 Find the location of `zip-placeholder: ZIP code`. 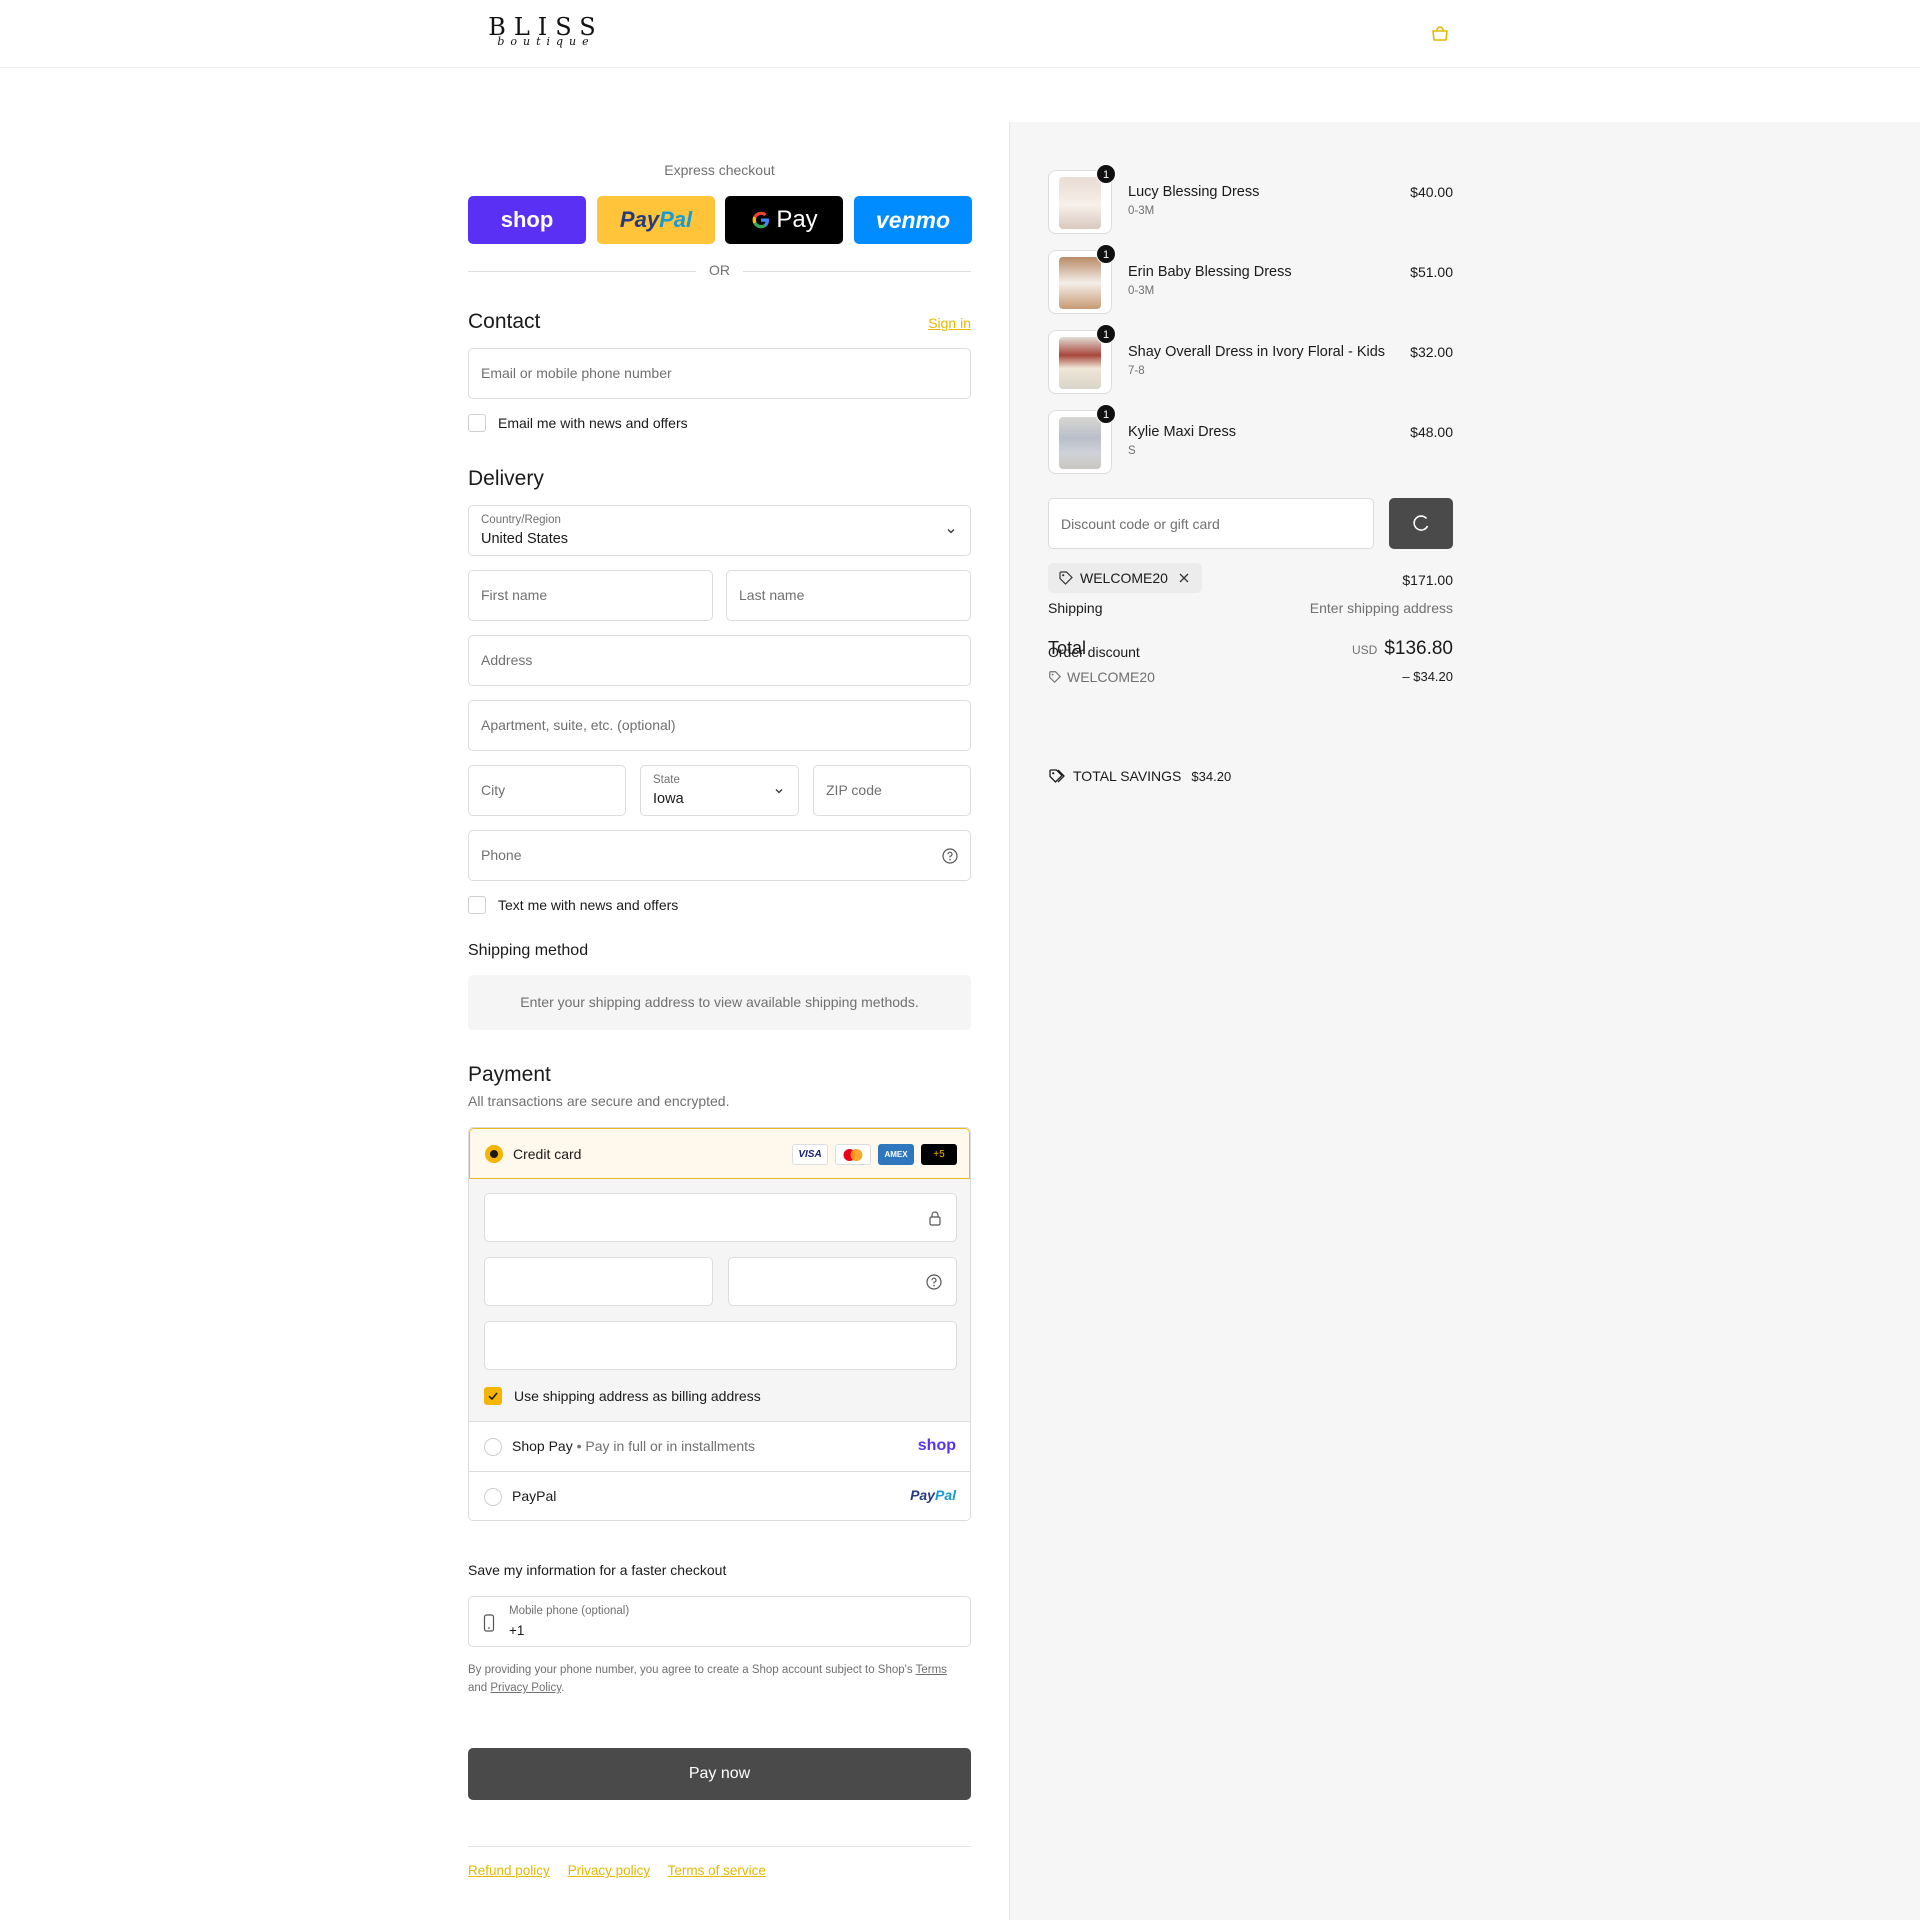

zip-placeholder: ZIP code is located at coordinates (854, 790).